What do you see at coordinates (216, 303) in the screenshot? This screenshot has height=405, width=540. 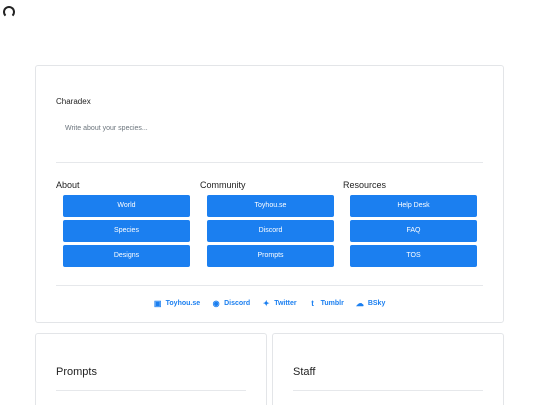 I see `discord-icon: ◉` at bounding box center [216, 303].